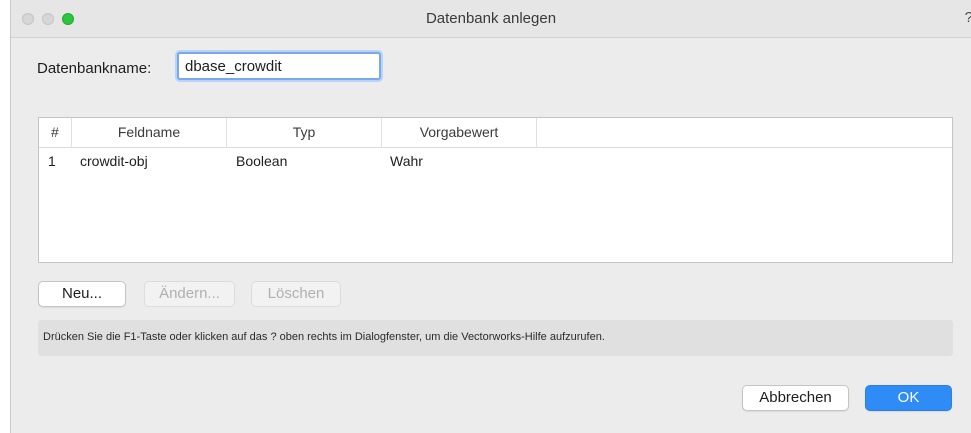 Image resolution: width=971 pixels, height=433 pixels. What do you see at coordinates (459, 133) in the screenshot?
I see `column-header-vorgabewert: Vorgabewert` at bounding box center [459, 133].